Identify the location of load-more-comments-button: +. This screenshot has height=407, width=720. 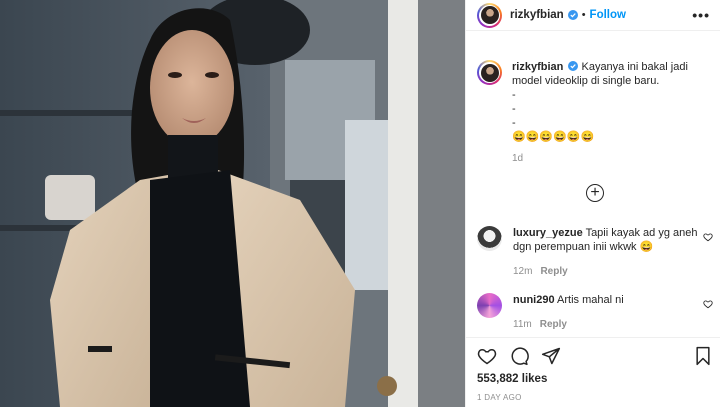
(595, 193).